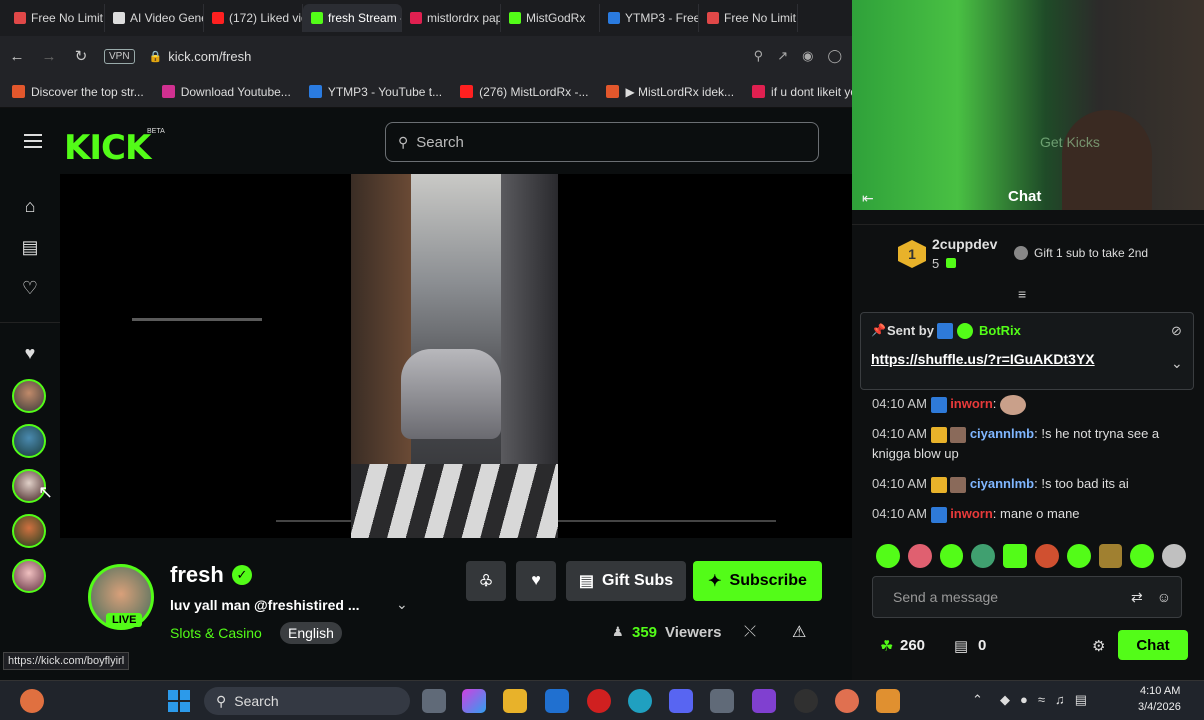 Image resolution: width=1204 pixels, height=720 pixels. Describe the element at coordinates (49, 56) in the screenshot. I see `forward-icon: →` at that location.